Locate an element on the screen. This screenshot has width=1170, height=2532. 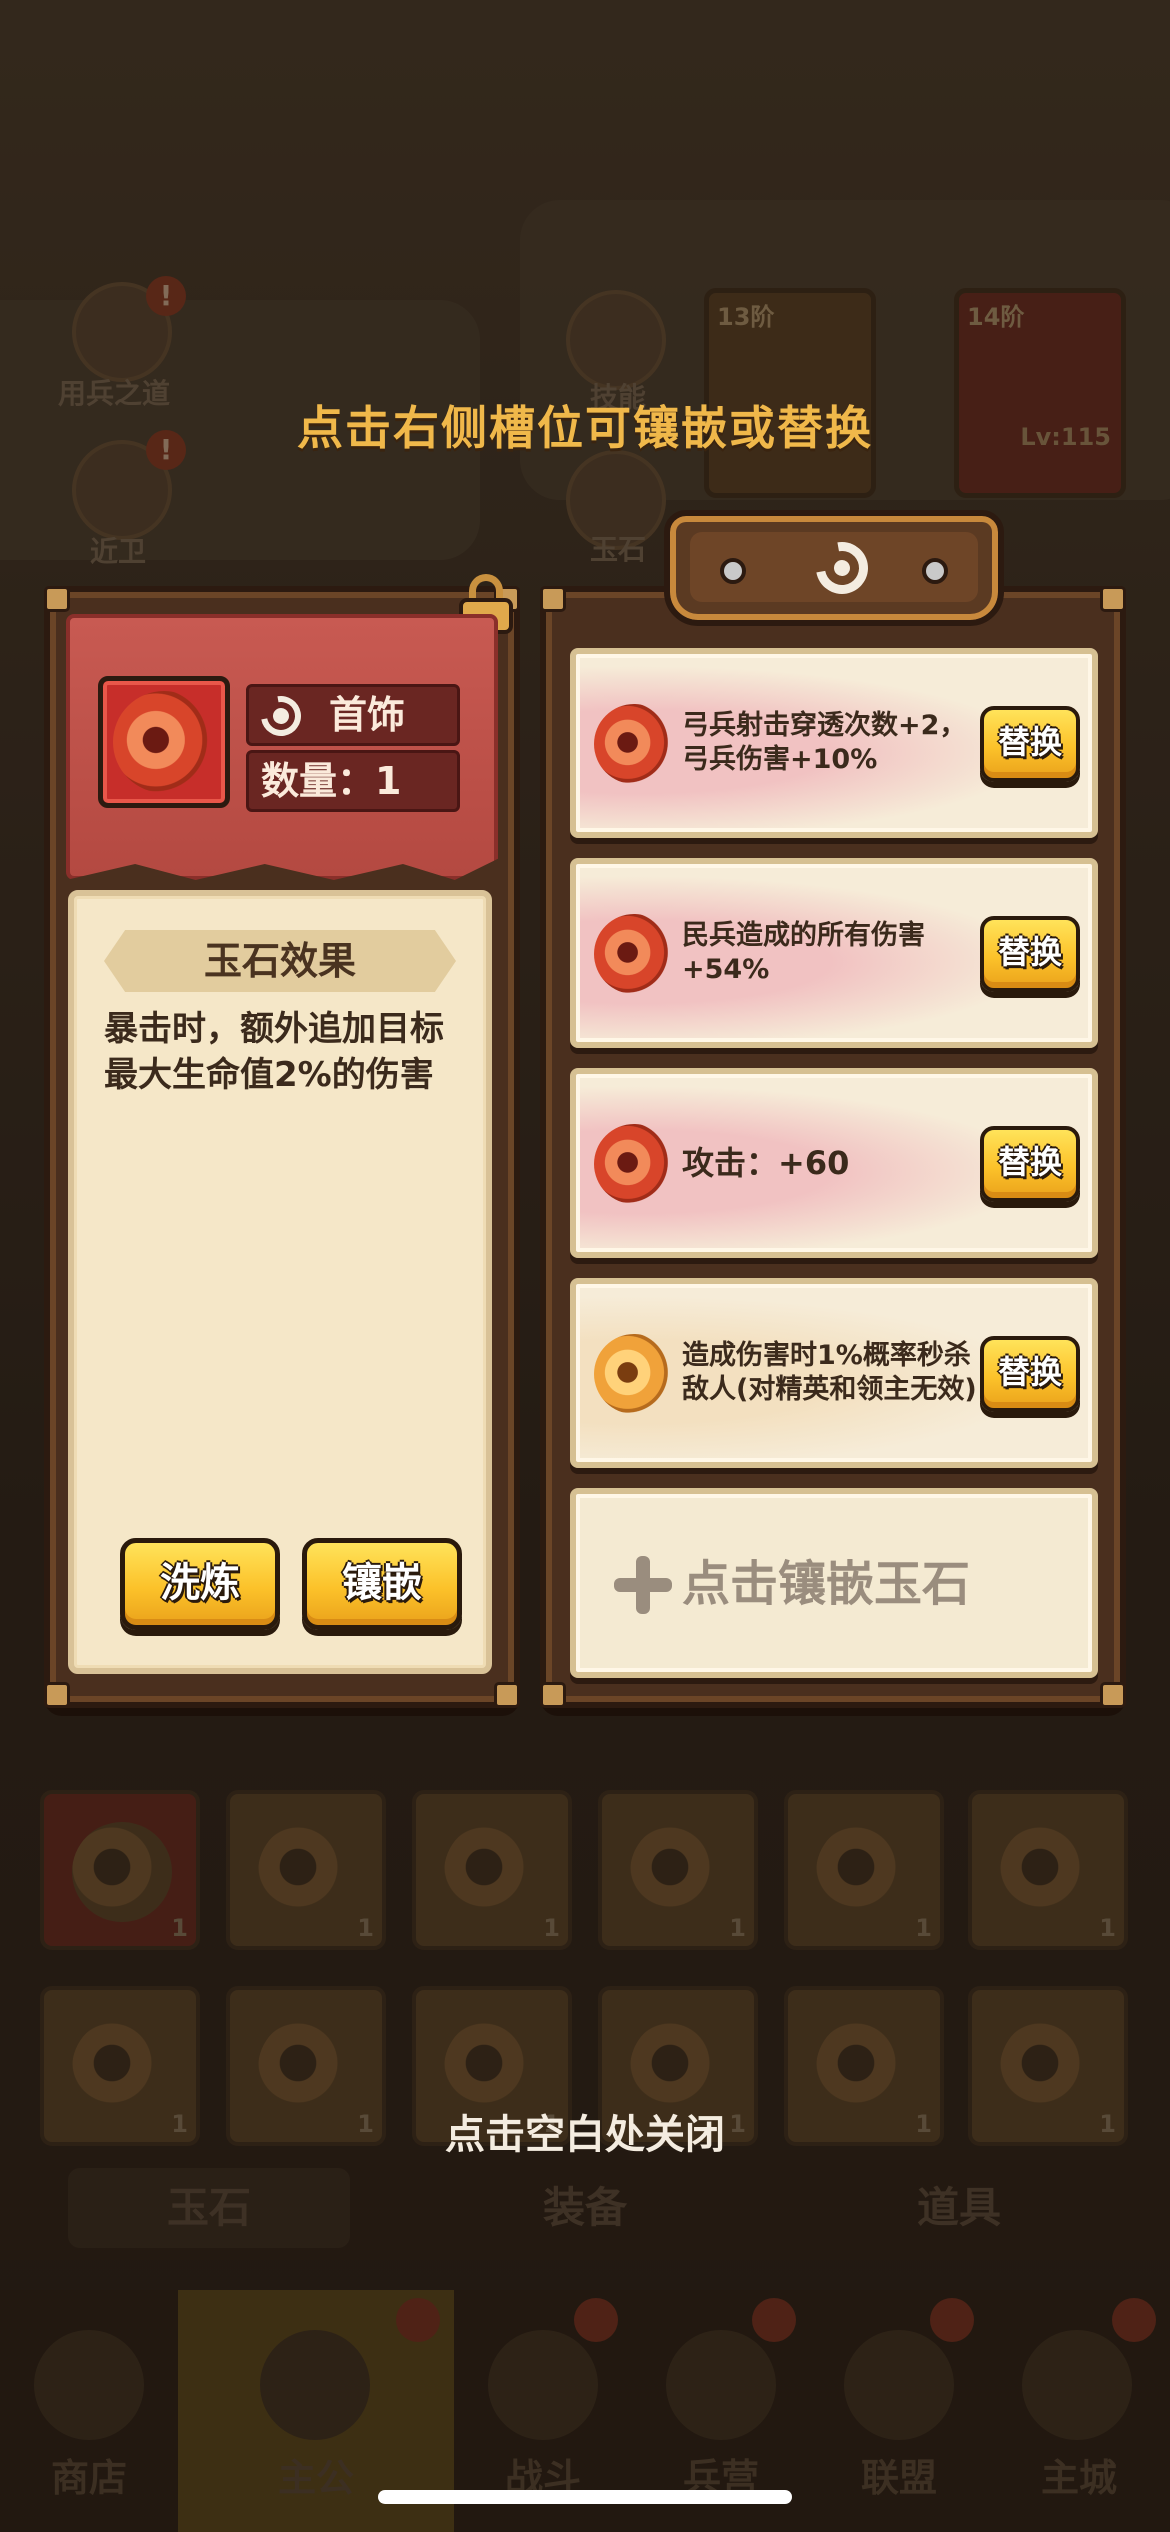
plus-icon is located at coordinates (643, 1585).